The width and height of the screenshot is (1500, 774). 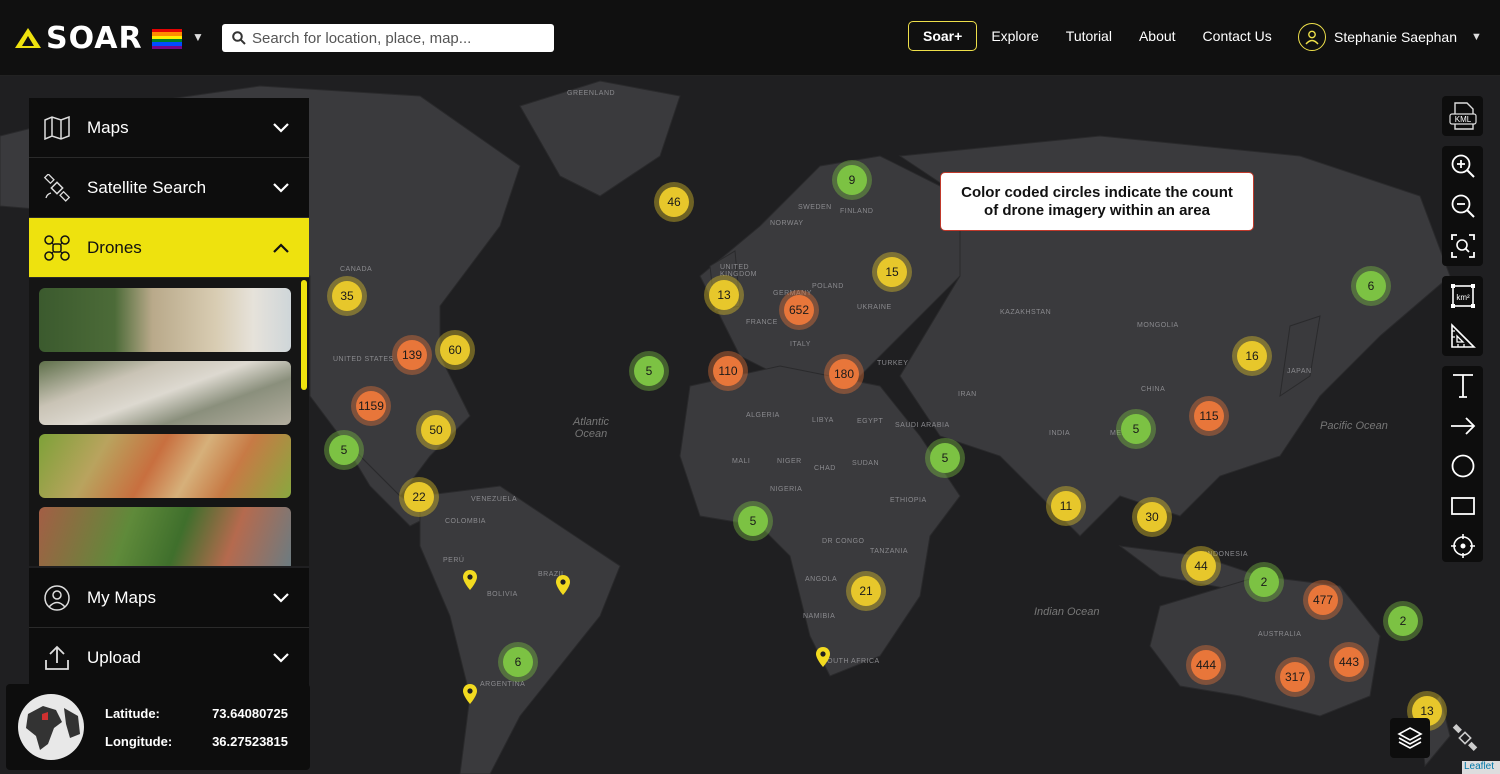 What do you see at coordinates (843, 541) in the screenshot?
I see `label-dr-congo: DR CONGO` at bounding box center [843, 541].